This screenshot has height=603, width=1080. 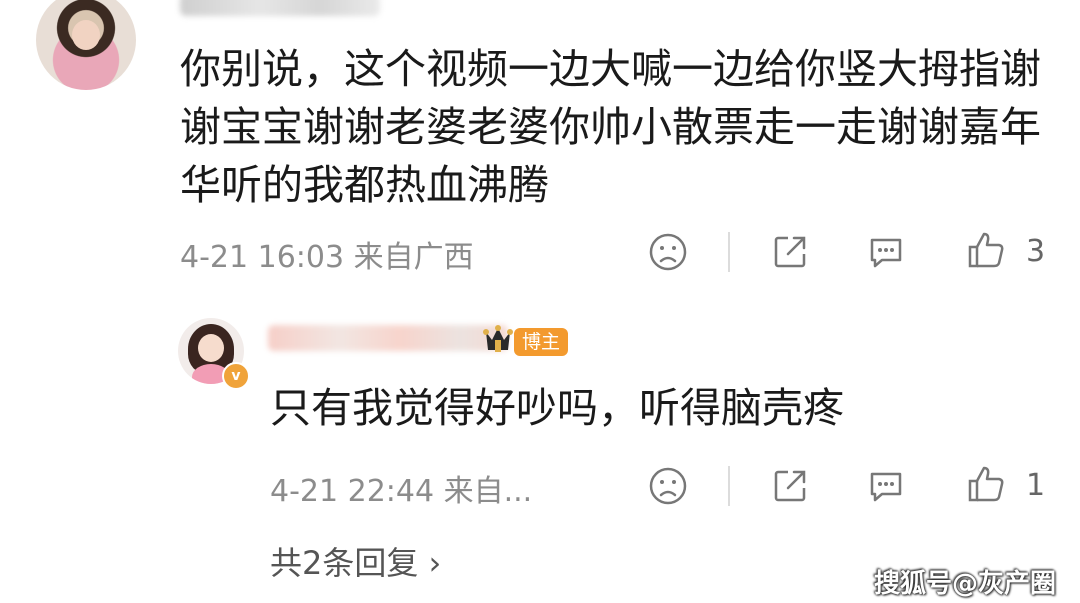 What do you see at coordinates (236, 376) in the screenshot?
I see `verified-badge: v` at bounding box center [236, 376].